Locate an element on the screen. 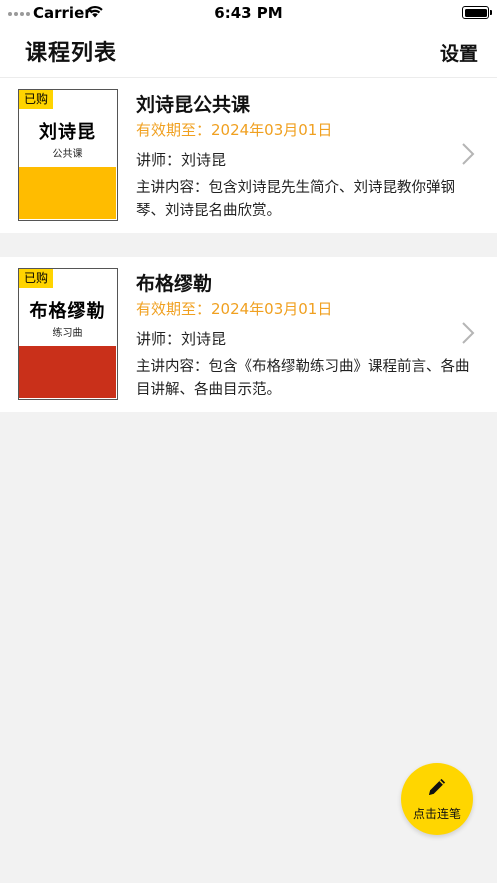 The height and width of the screenshot is (883, 497). course-description: 主讲内容：包含刘诗昆先生简介、刘诗昆教你弹钢琴、刘诗昆名曲欣赏。 is located at coordinates (295, 199).